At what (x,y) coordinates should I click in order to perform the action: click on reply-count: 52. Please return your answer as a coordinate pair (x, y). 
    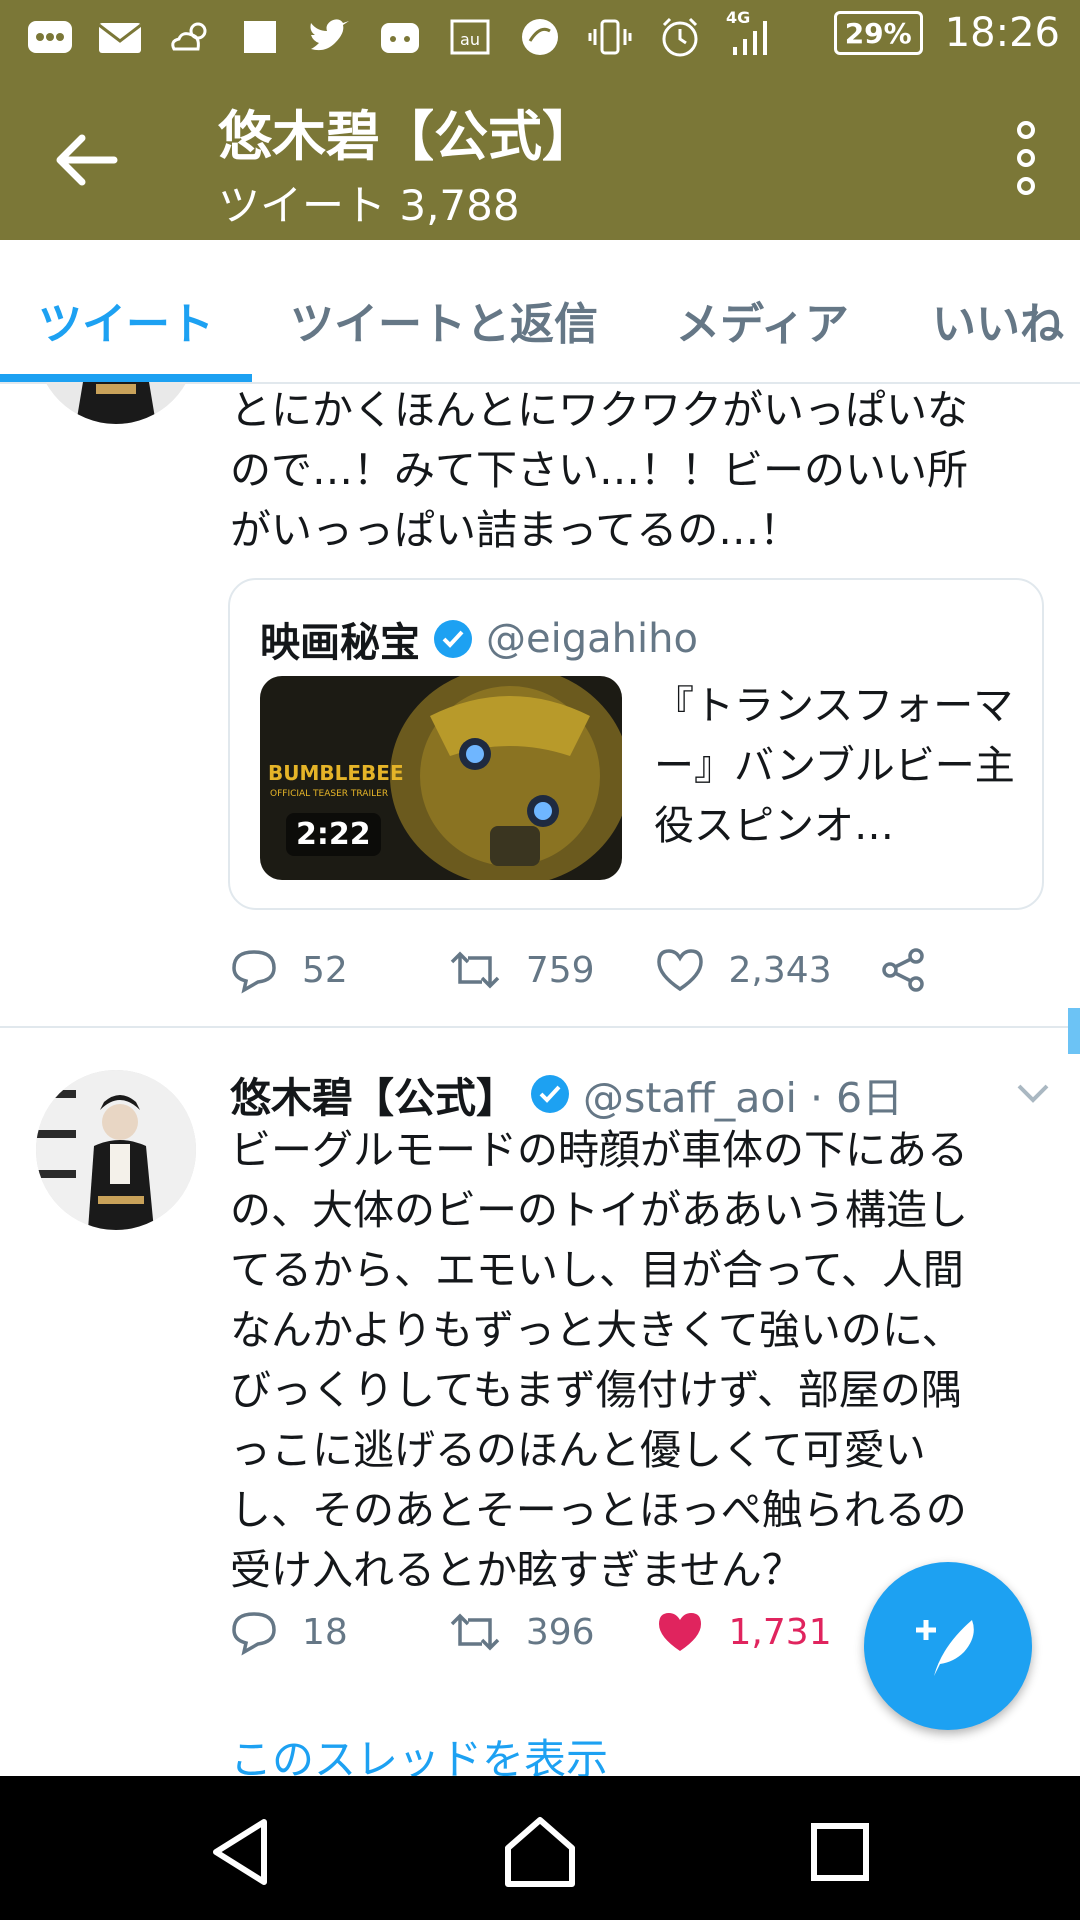
    Looking at the image, I should click on (325, 970).